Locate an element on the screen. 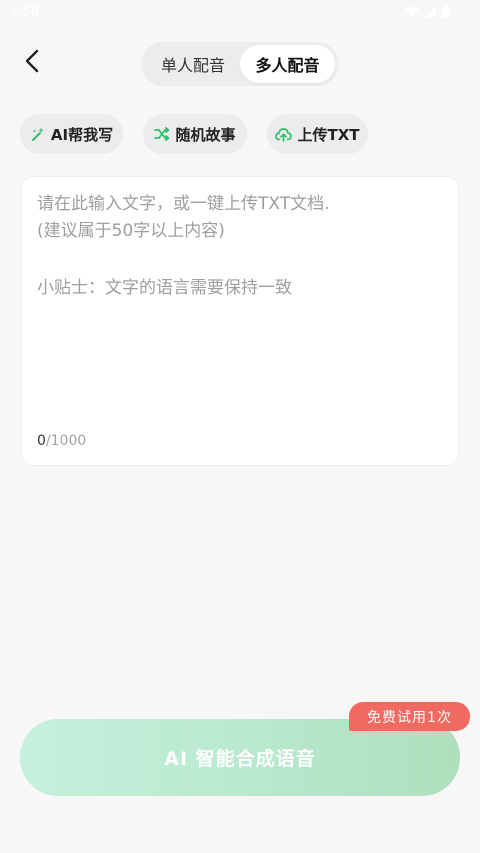 Image resolution: width=480 pixels, height=853 pixels. character-limit: /1000 is located at coordinates (66, 441).